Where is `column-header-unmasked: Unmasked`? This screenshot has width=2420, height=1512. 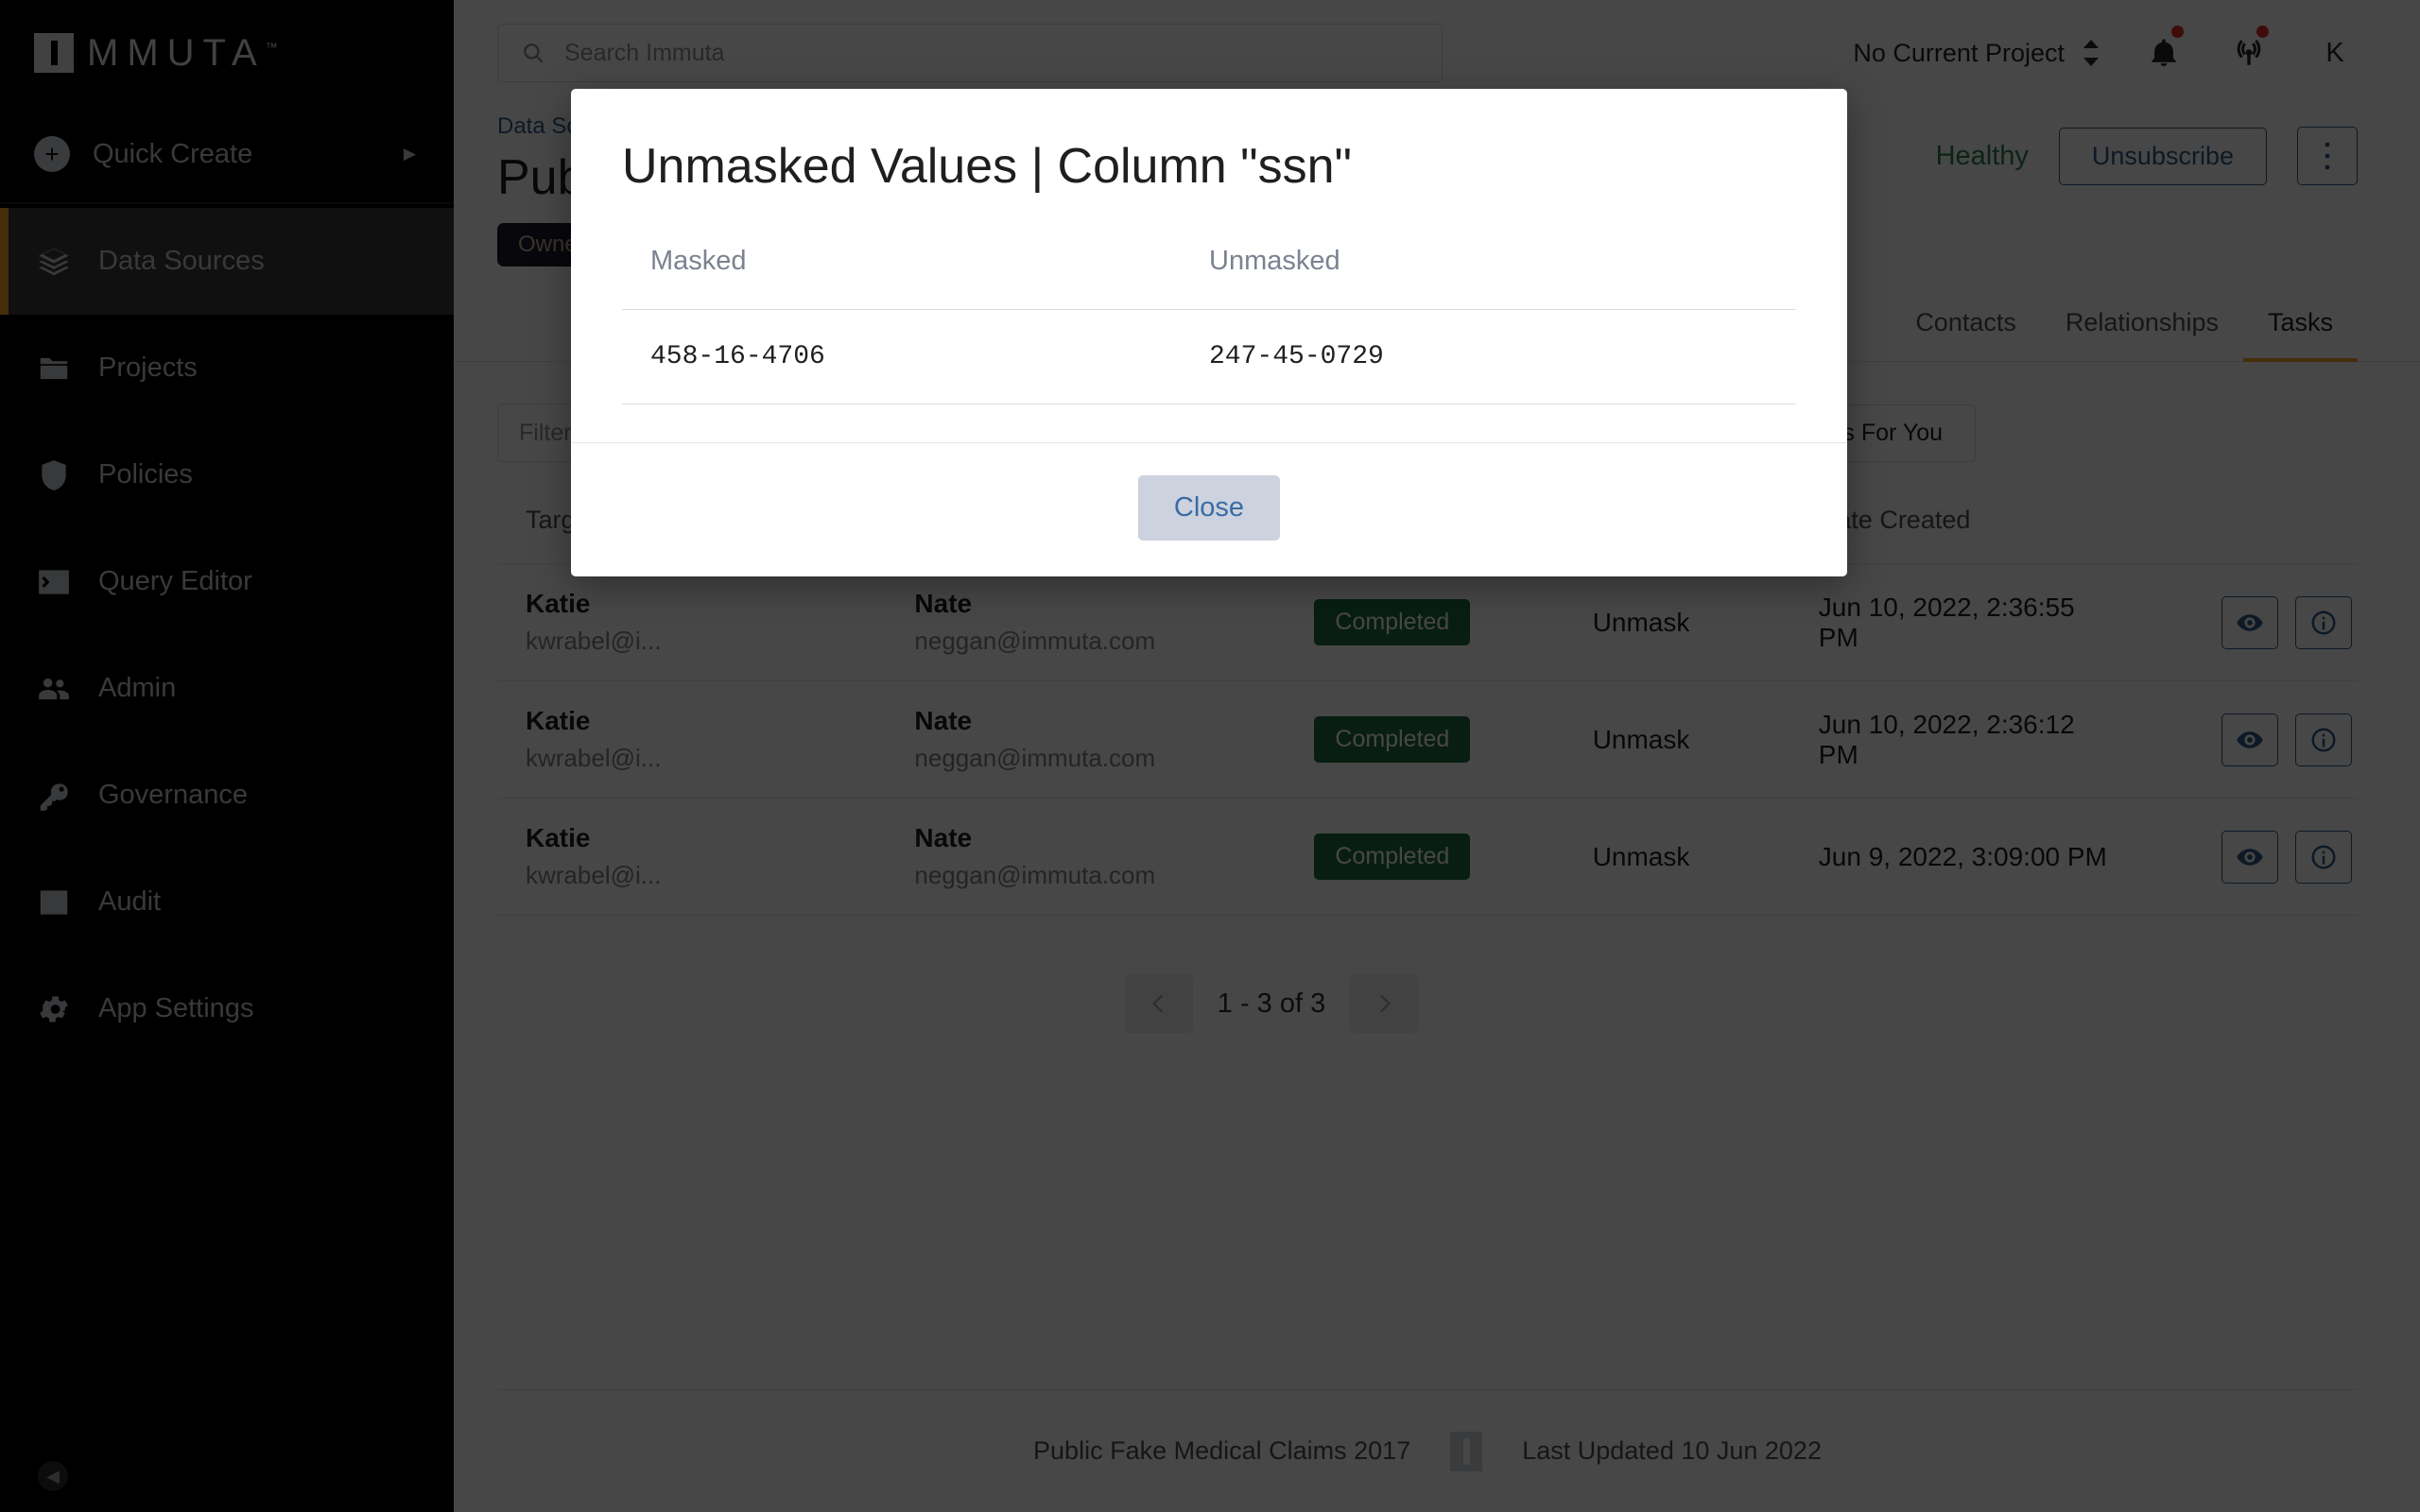
column-header-unmasked: Unmasked is located at coordinates (1502, 278).